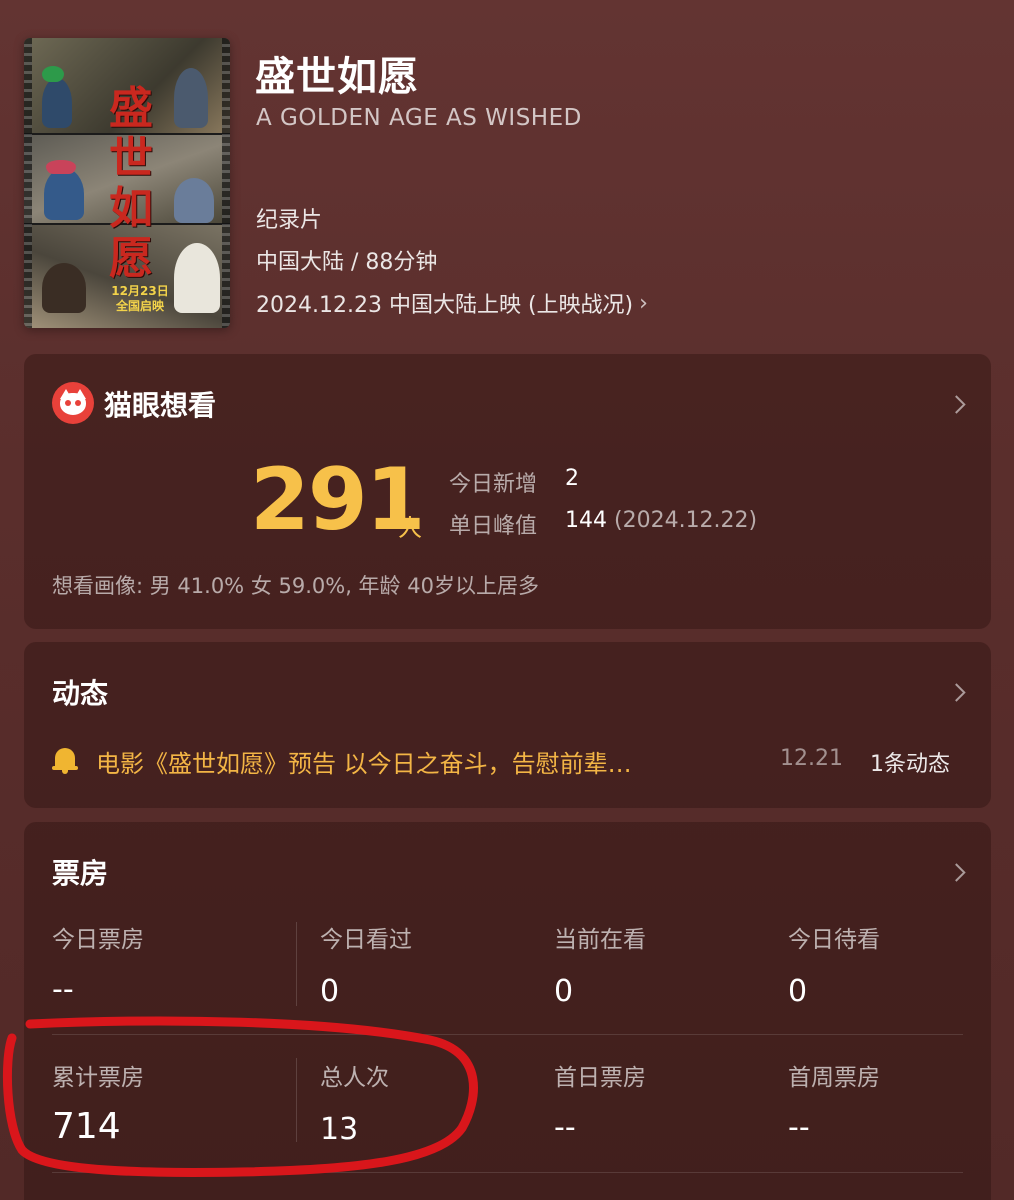  What do you see at coordinates (366, 940) in the screenshot?
I see `today-watched-label: 今日看过` at bounding box center [366, 940].